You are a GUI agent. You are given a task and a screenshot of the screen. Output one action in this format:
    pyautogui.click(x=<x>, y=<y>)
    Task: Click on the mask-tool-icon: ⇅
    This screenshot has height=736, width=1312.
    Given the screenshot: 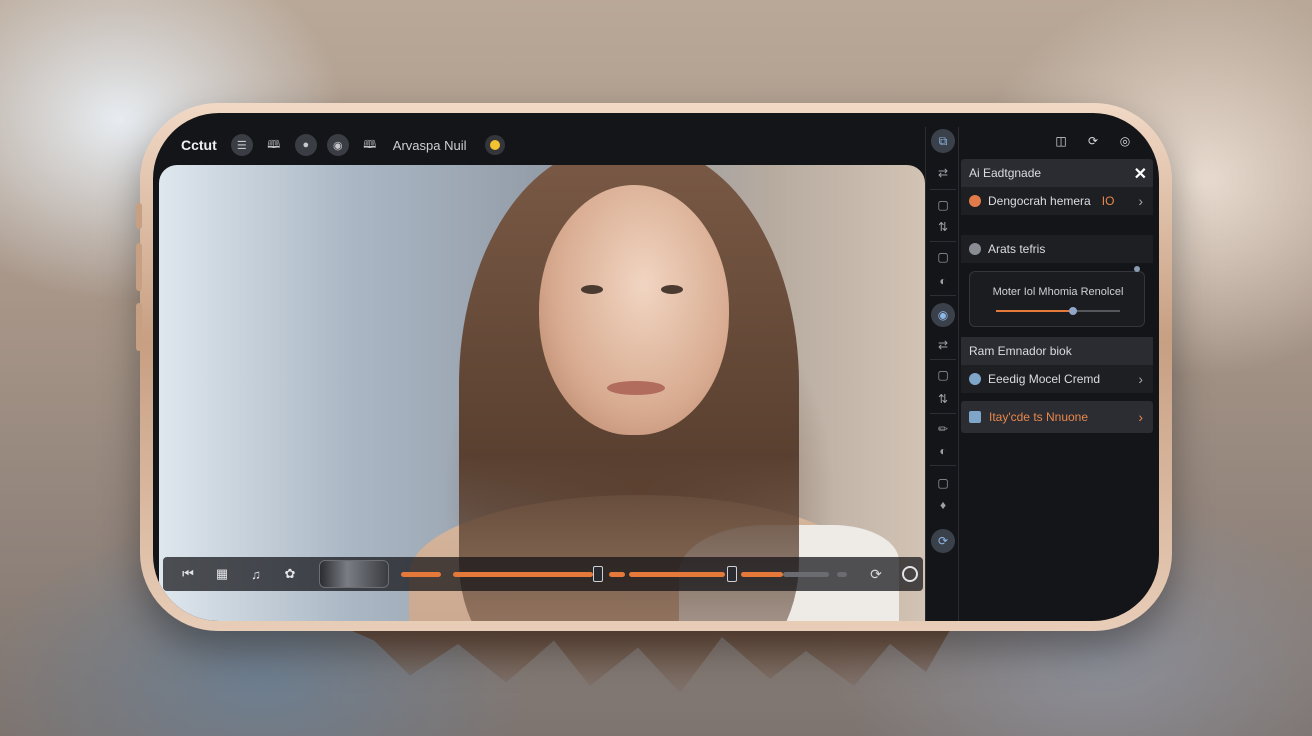 What is the action you would take?
    pyautogui.click(x=943, y=227)
    